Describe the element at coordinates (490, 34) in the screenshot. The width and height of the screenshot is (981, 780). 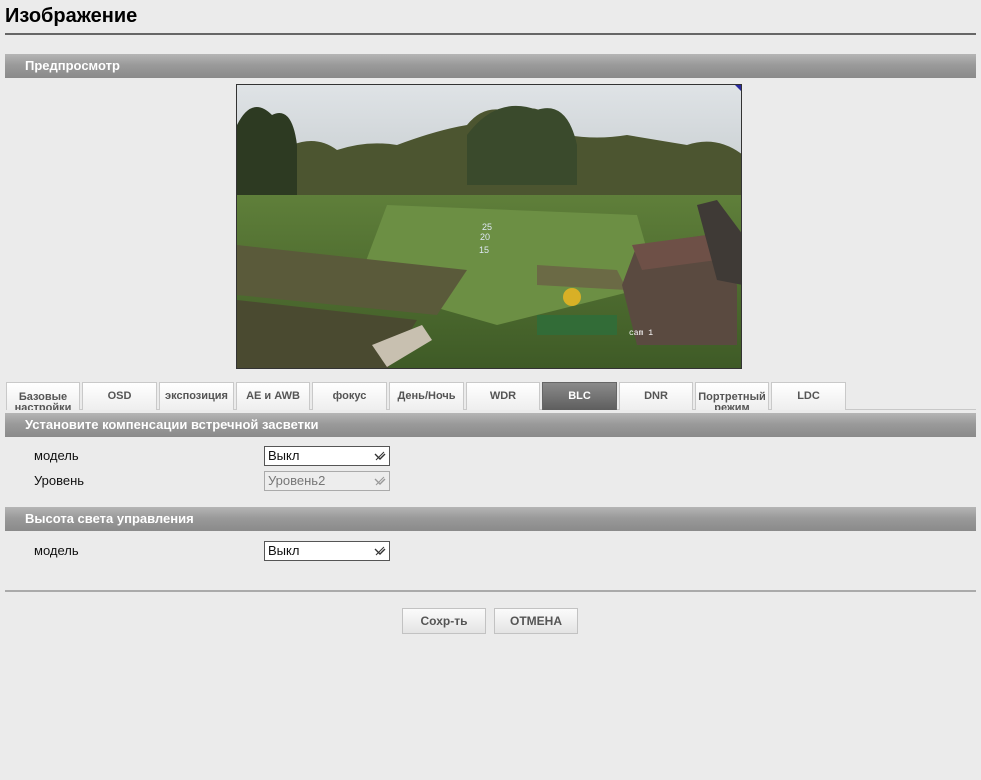
I see `title-divider` at that location.